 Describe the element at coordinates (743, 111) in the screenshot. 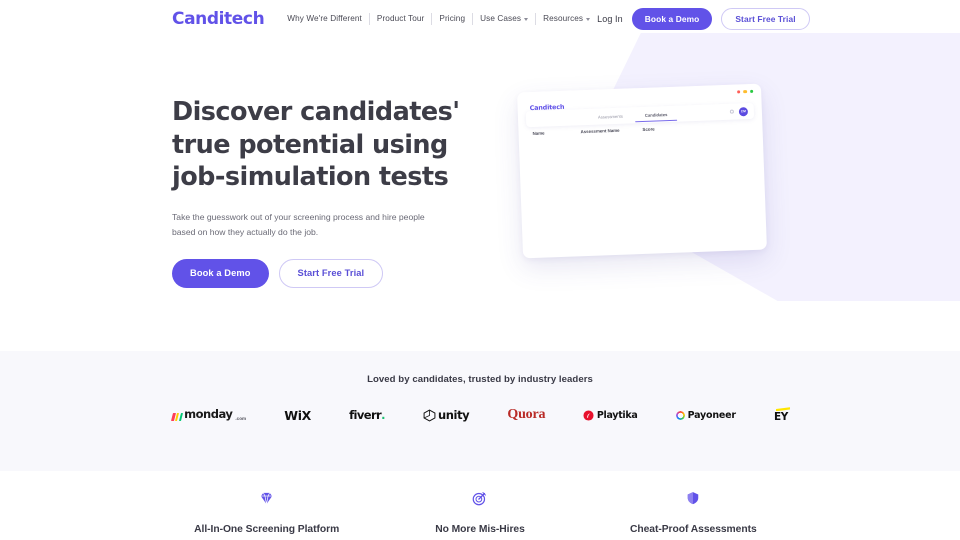

I see `avatar: CM` at that location.